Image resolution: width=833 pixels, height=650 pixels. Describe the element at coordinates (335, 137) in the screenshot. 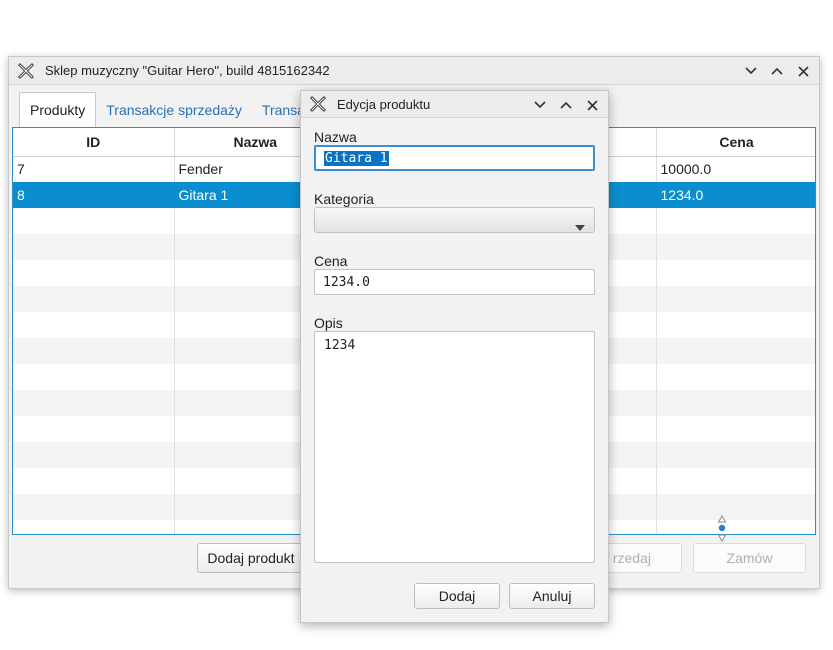

I see `name-label: Nazwa` at that location.